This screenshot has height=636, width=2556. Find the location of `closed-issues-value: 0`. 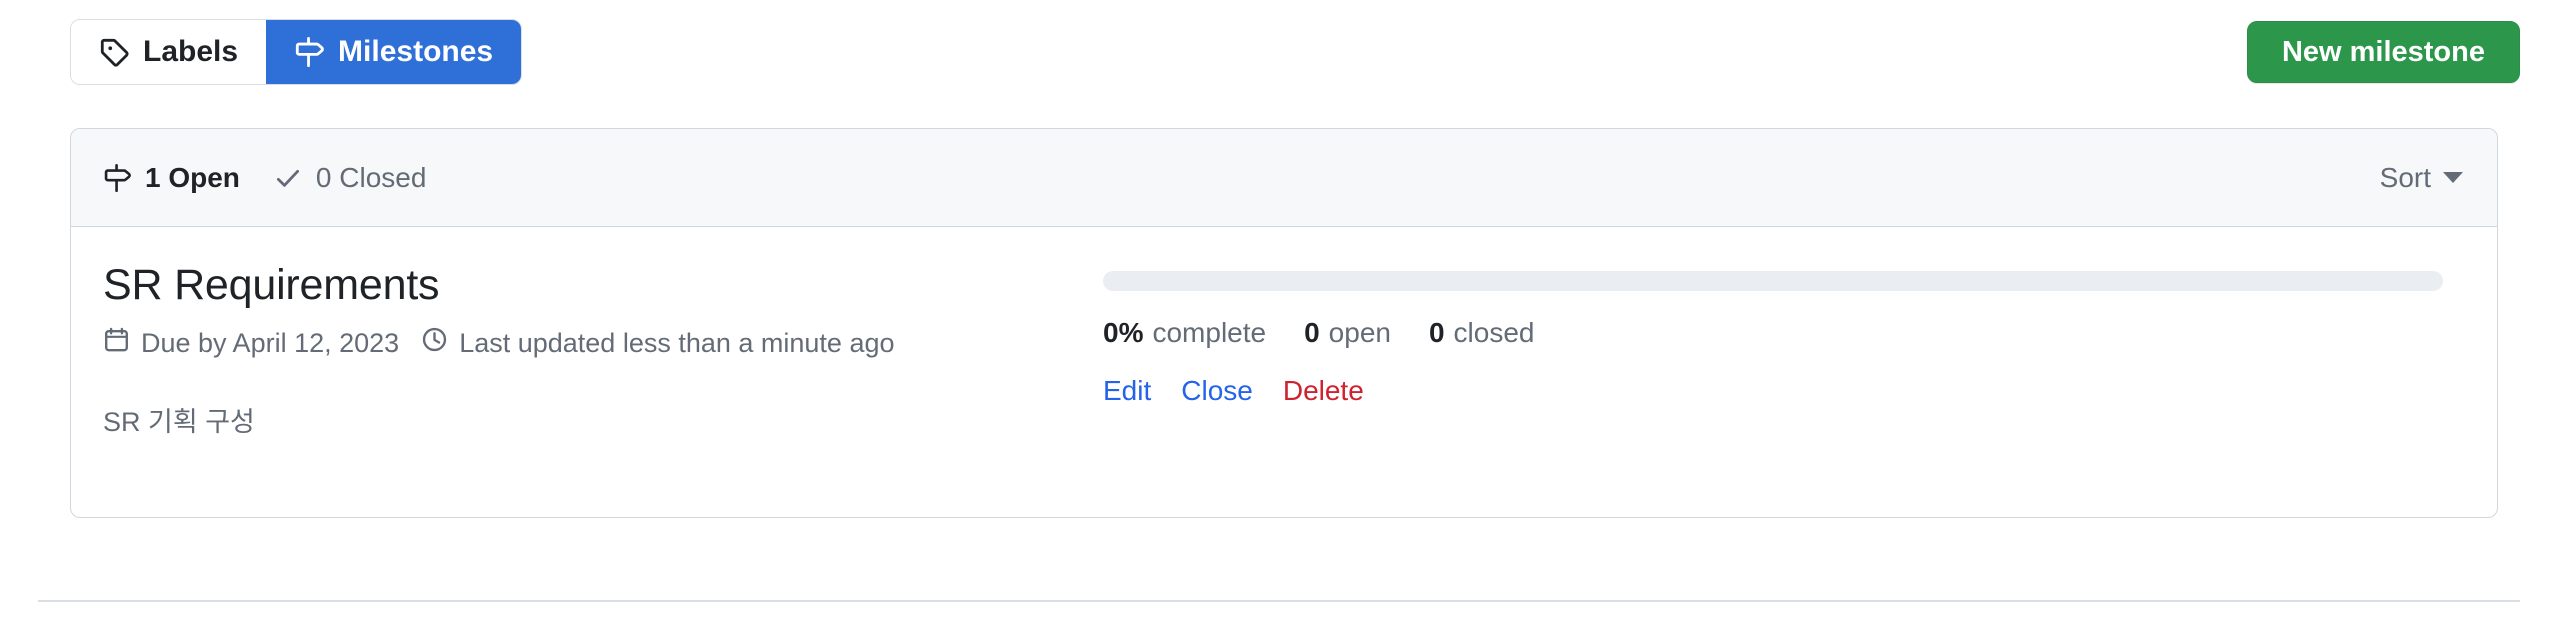

closed-issues-value: 0 is located at coordinates (1436, 332).